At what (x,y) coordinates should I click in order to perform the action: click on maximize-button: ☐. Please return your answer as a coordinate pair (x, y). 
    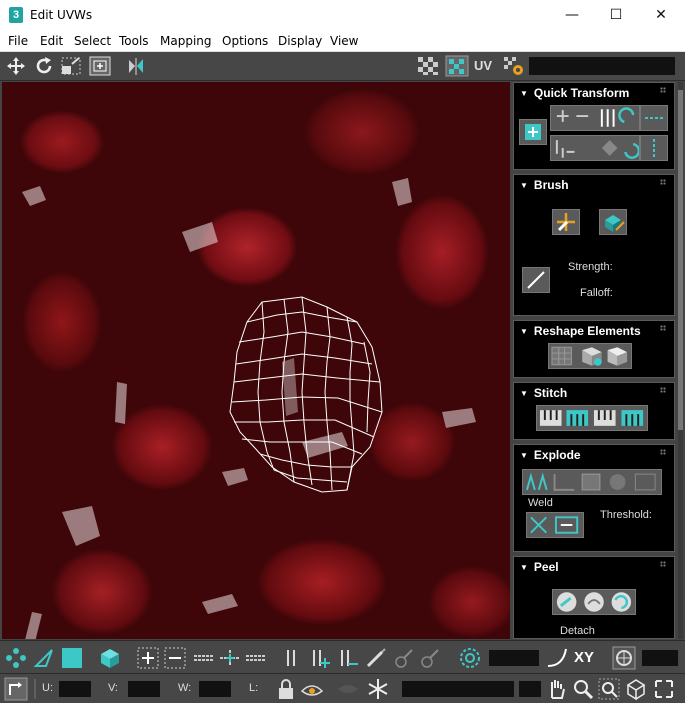
    Looking at the image, I should click on (616, 15).